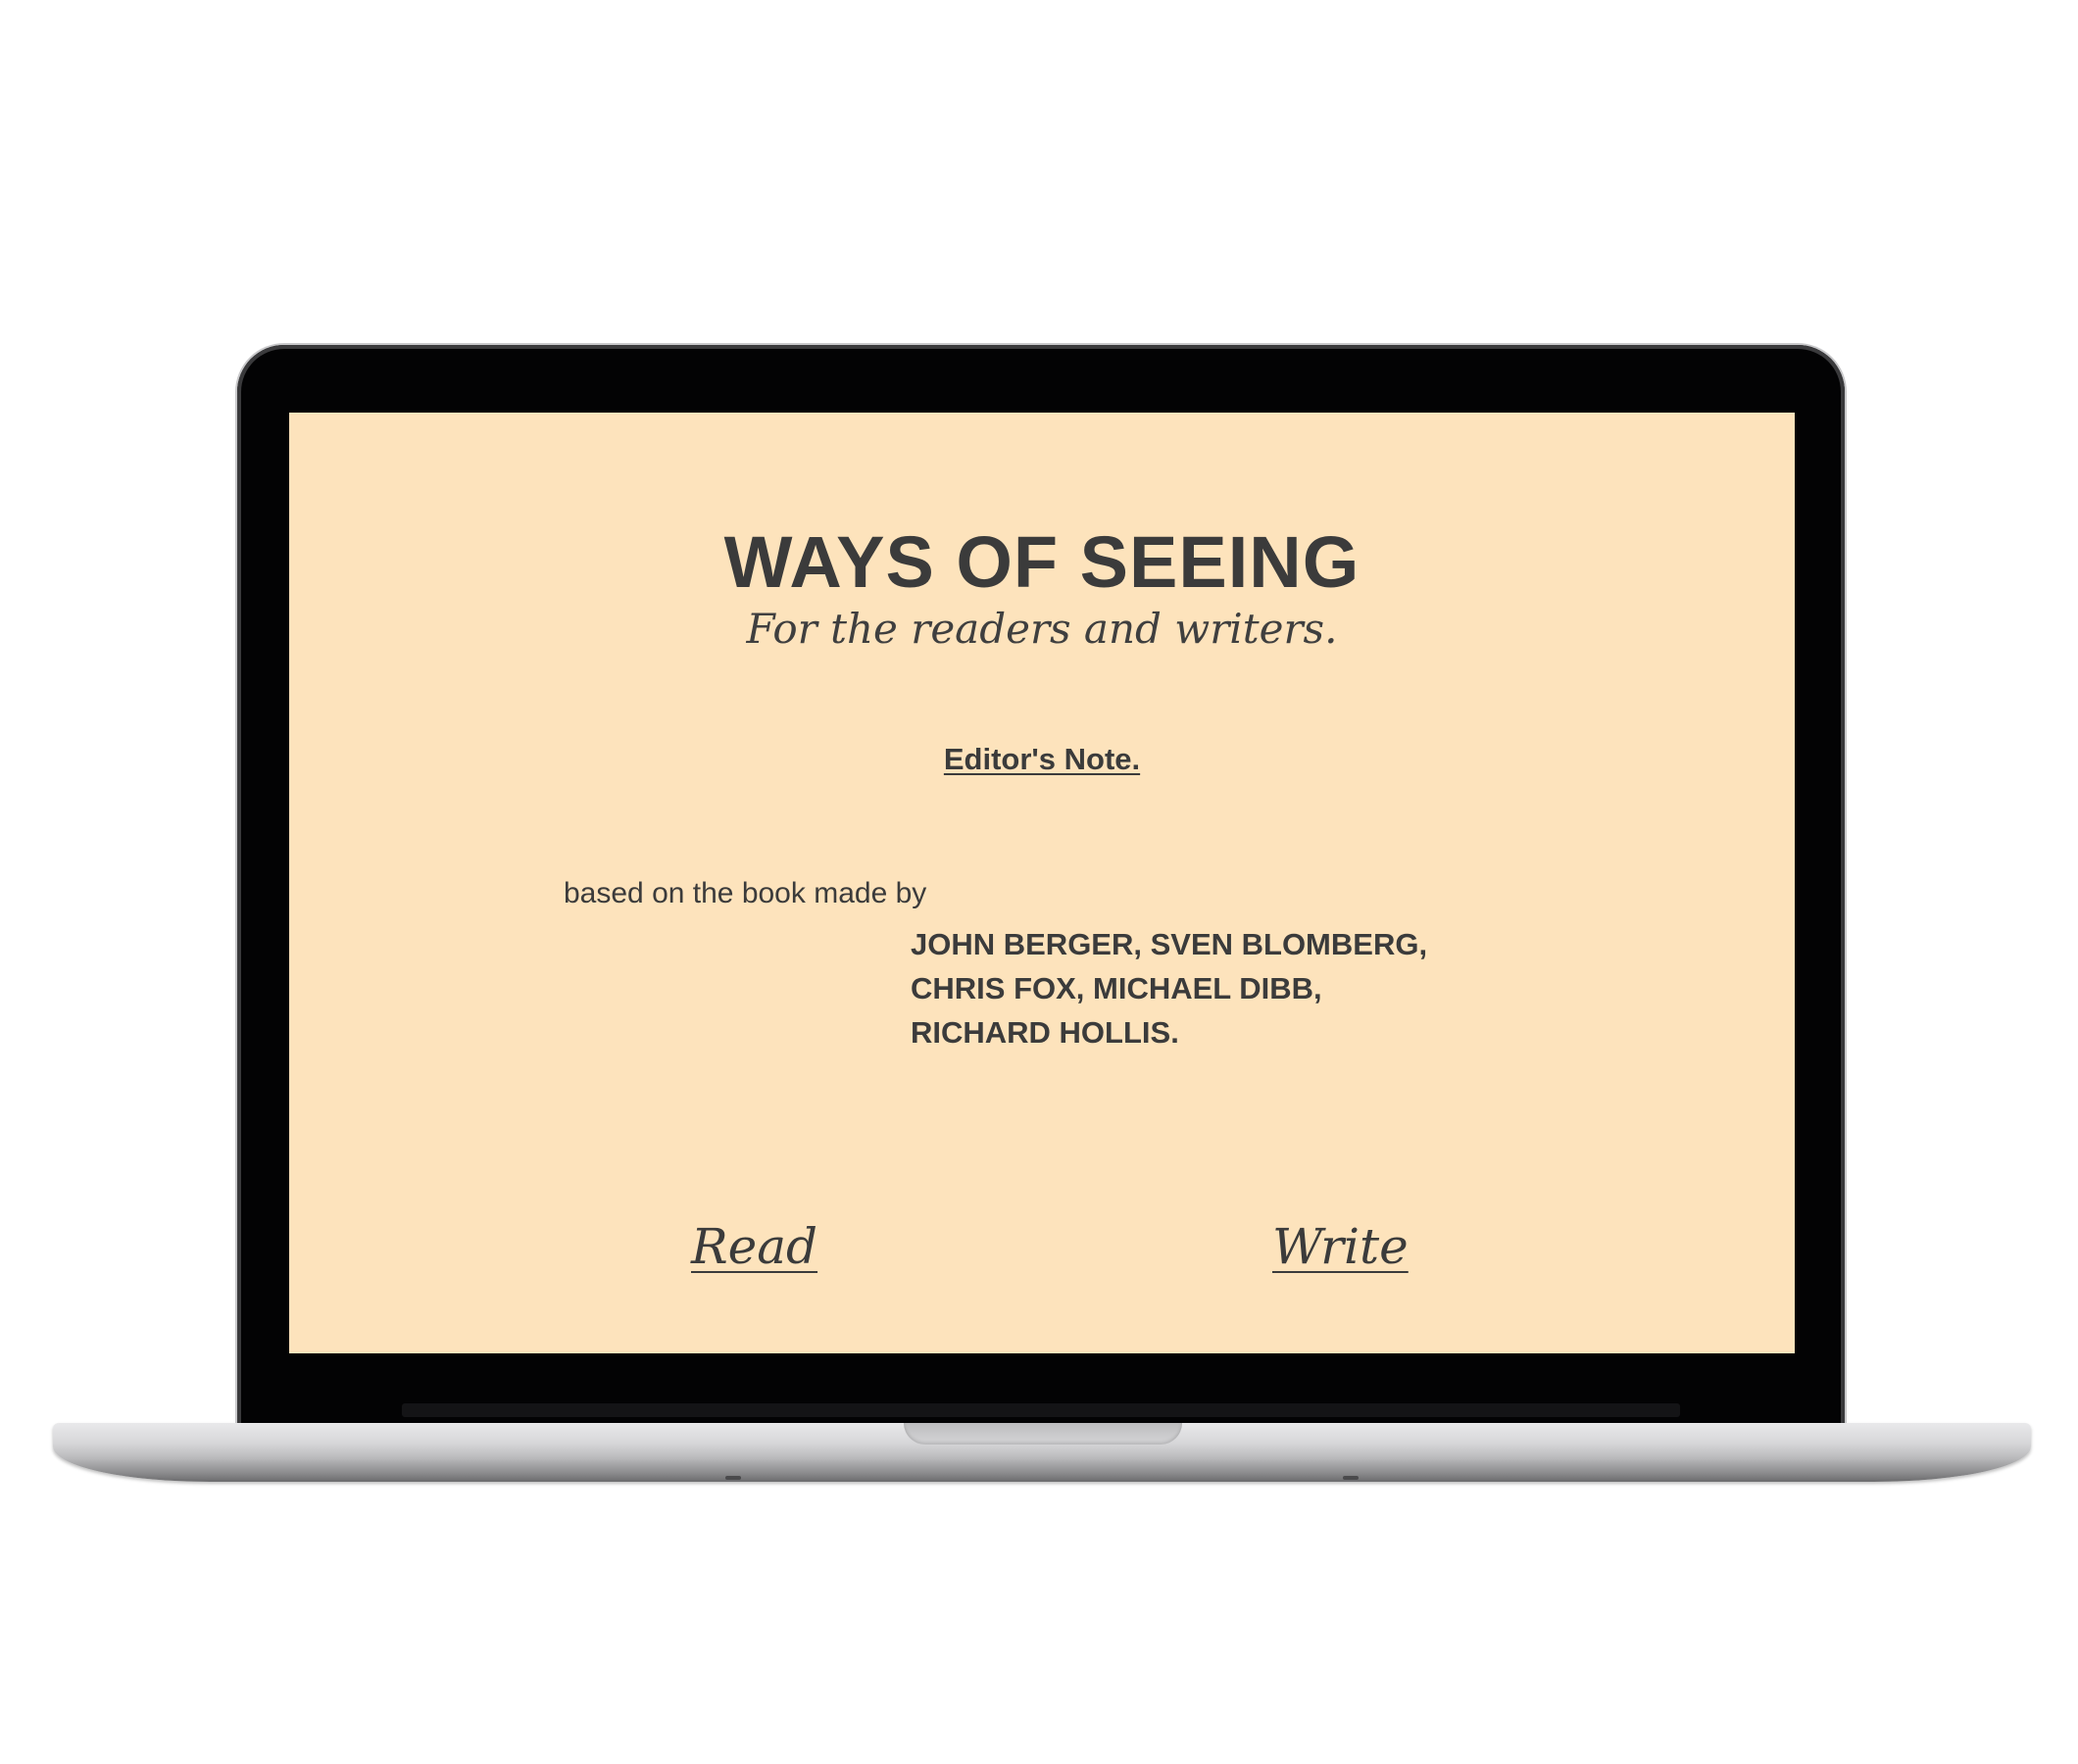  I want to click on authors-line: CHRIS FOX, MICHAEL DIBB,, so click(1116, 988).